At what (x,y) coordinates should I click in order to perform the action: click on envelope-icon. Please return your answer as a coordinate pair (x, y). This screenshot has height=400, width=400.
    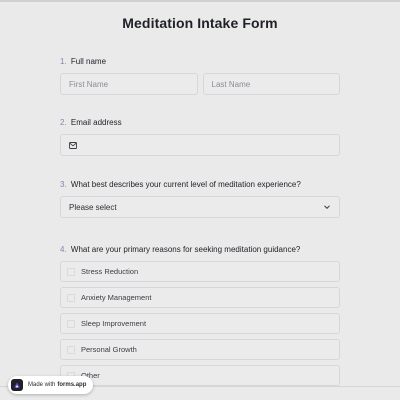
    Looking at the image, I should click on (73, 145).